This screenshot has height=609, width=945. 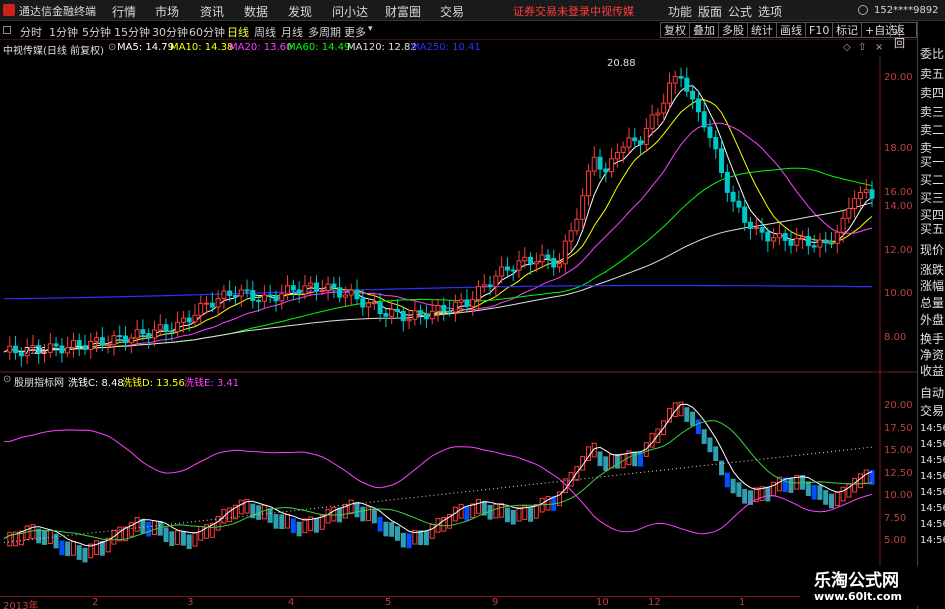 I want to click on arrow-up-icon: ⇧, so click(x=862, y=47).